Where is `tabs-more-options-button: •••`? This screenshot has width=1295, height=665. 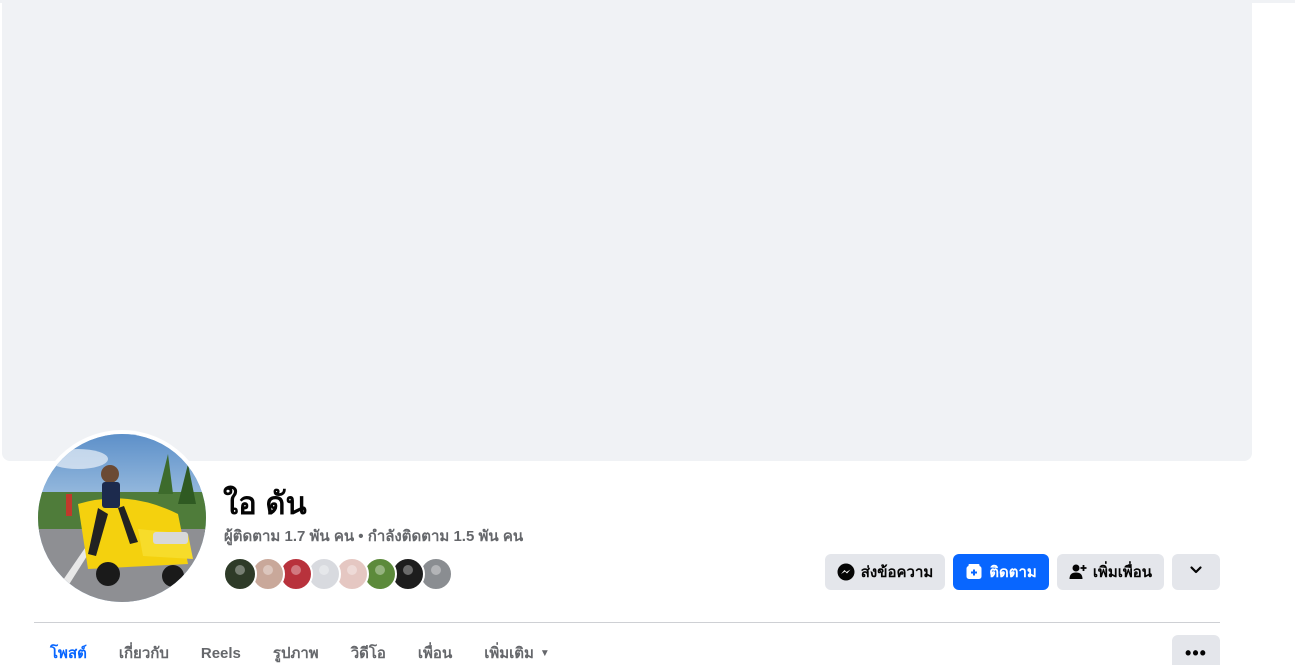
tabs-more-options-button: ••• is located at coordinates (1196, 650).